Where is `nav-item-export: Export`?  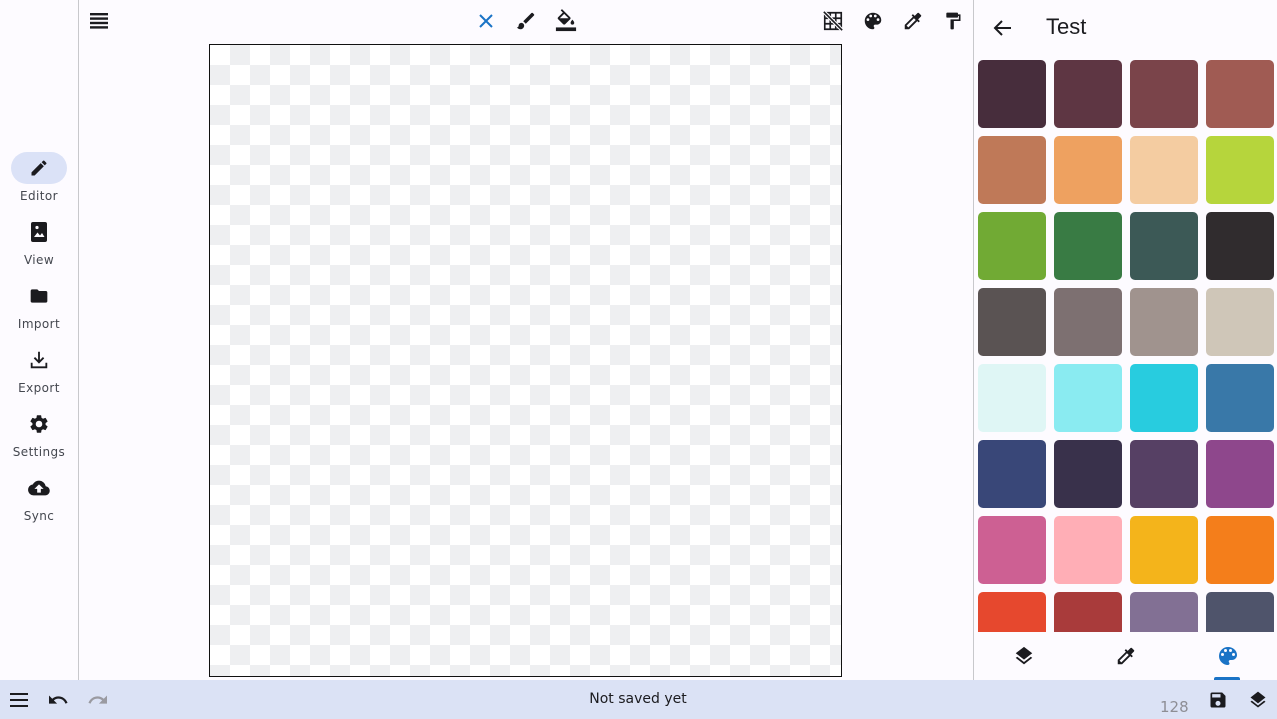 nav-item-export: Export is located at coordinates (39, 375).